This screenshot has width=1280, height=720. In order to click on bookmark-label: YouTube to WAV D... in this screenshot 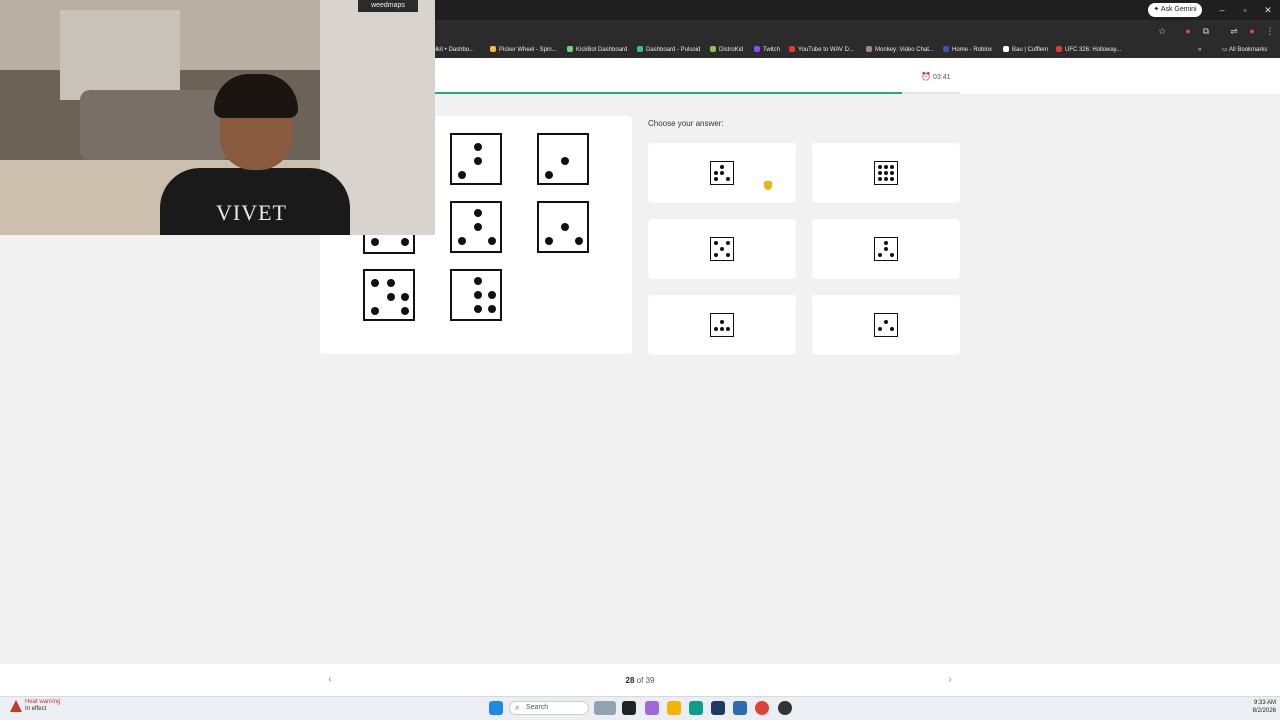, I will do `click(826, 50)`.